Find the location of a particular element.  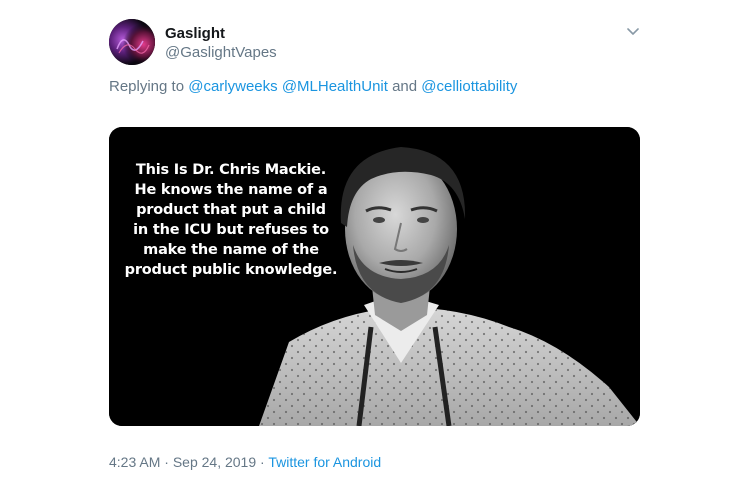

caption-line: in the ICU but refuses to is located at coordinates (231, 230).